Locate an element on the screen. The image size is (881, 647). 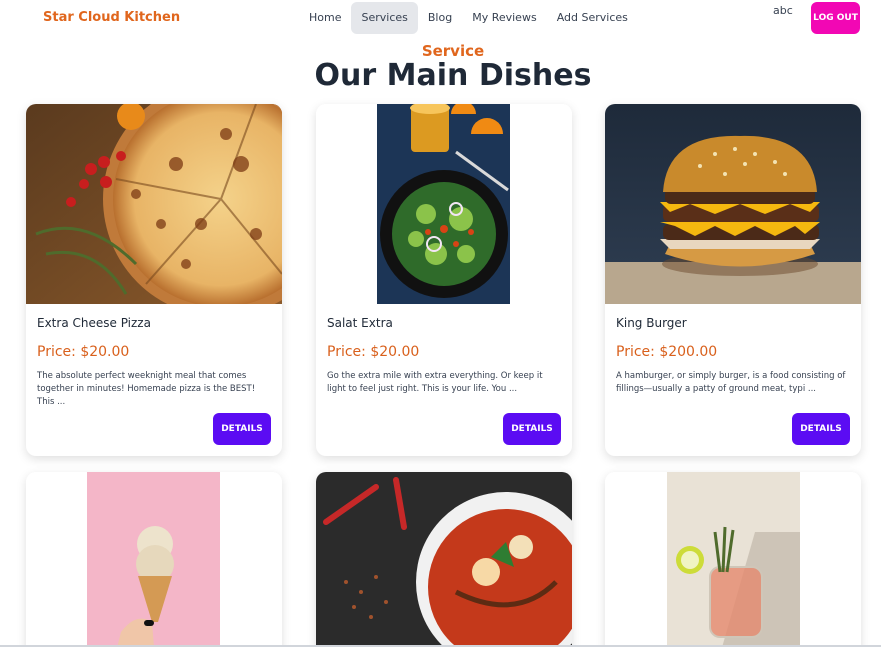
card-title: Salat Extra is located at coordinates (360, 323).